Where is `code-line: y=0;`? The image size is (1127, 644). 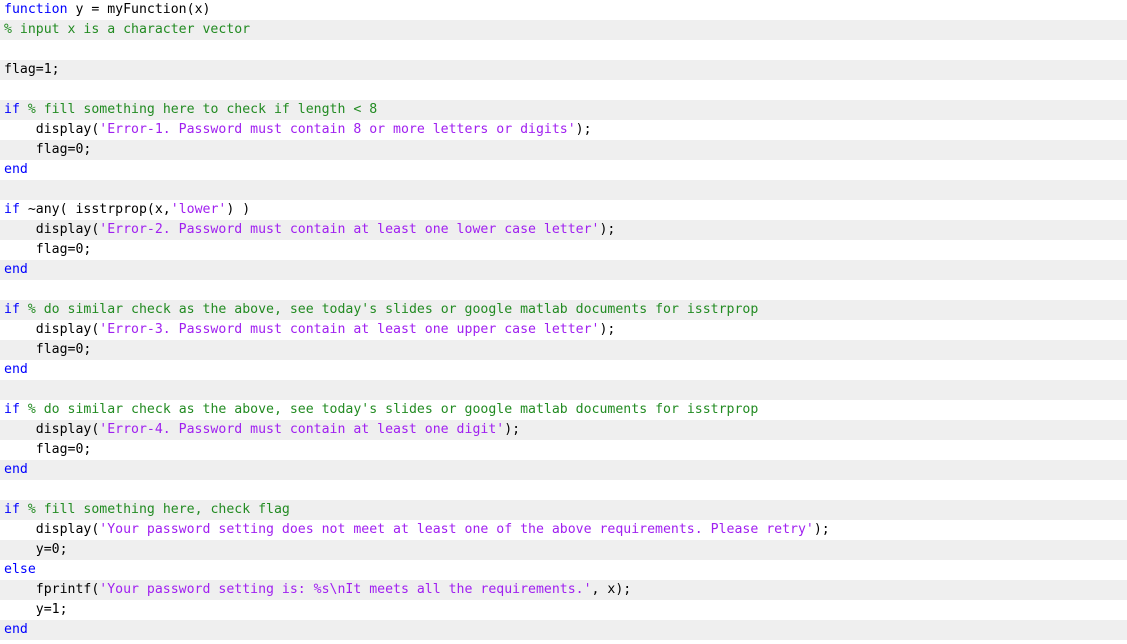
code-line: y=0; is located at coordinates (563, 550).